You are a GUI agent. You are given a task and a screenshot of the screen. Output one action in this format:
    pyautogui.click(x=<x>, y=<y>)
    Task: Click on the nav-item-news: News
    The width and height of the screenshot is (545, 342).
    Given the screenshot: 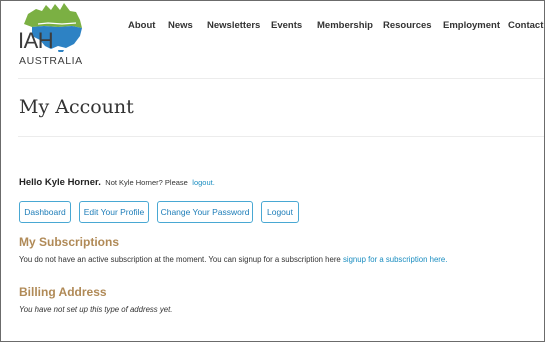 What is the action you would take?
    pyautogui.click(x=180, y=26)
    